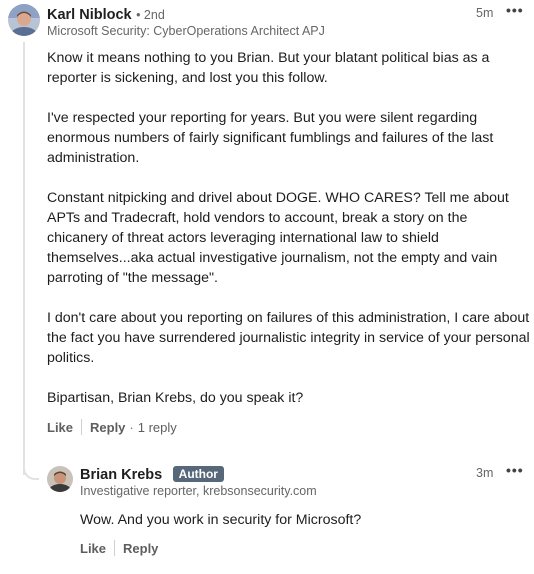 Image resolution: width=534 pixels, height=574 pixels. I want to click on reply-more-options-icon: •••, so click(515, 470).